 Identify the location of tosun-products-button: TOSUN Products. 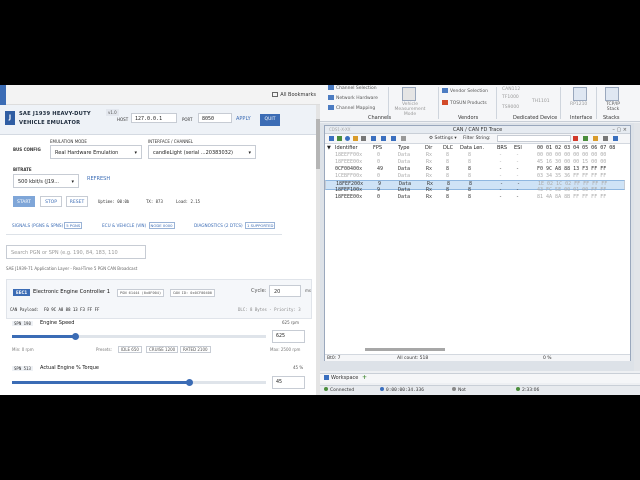
(464, 103).